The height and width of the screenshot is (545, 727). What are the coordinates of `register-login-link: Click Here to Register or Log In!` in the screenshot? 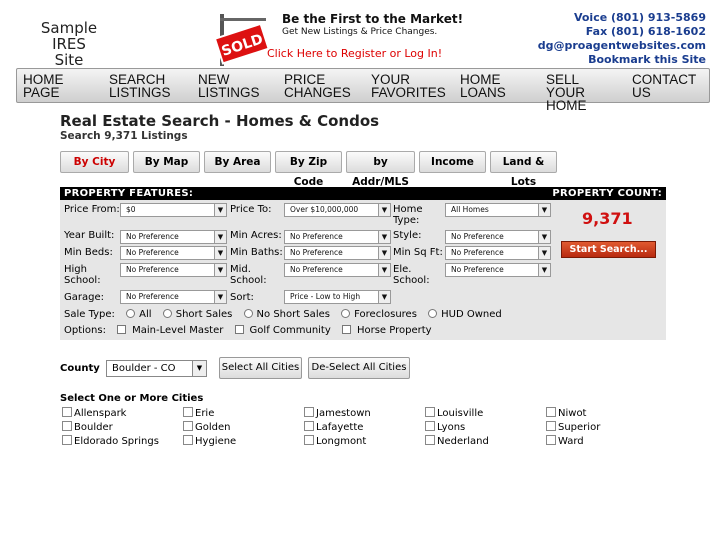 It's located at (354, 53).